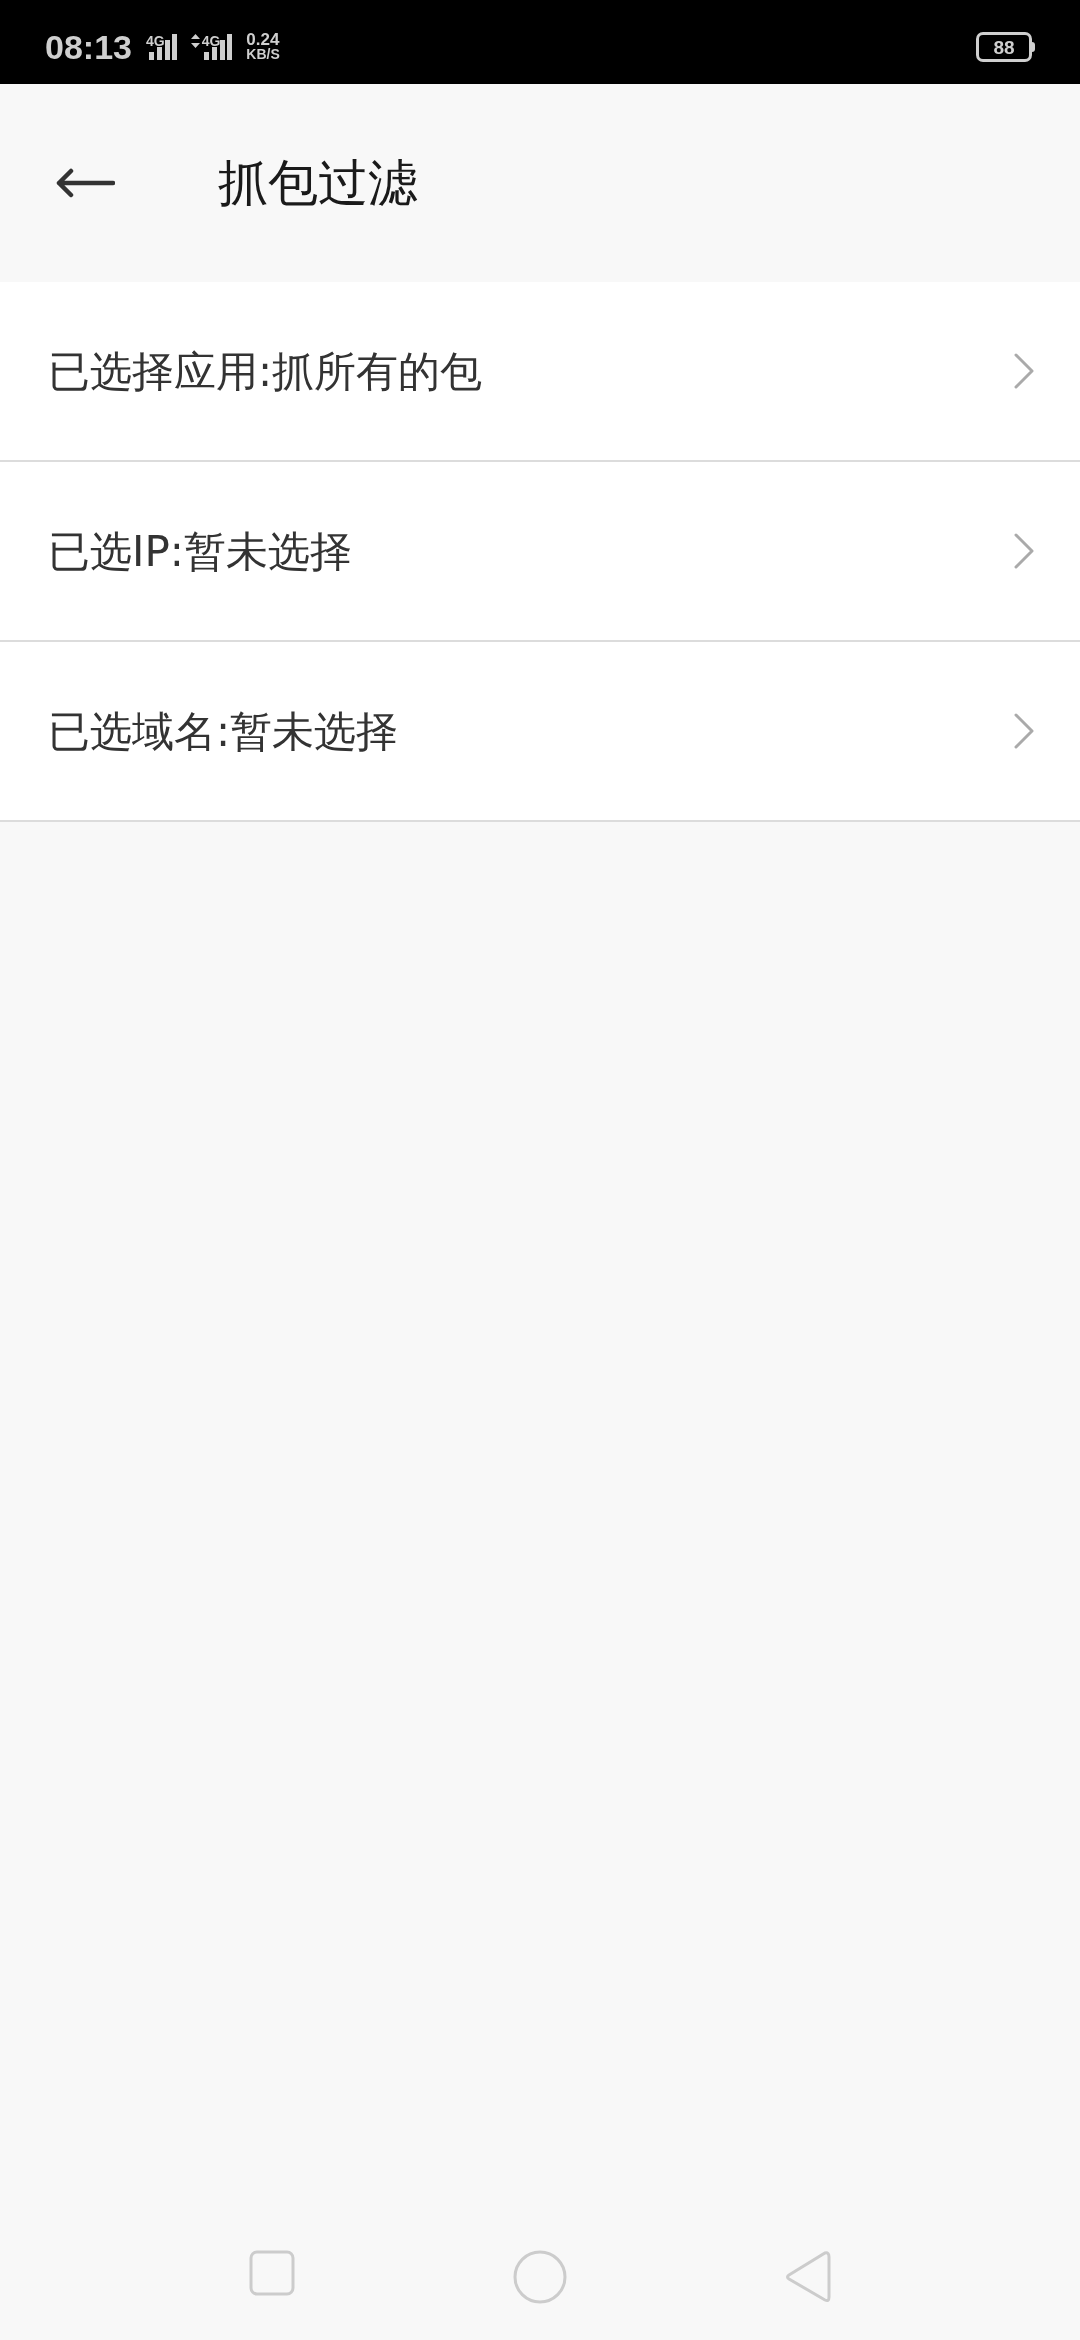 This screenshot has height=2340, width=1080. Describe the element at coordinates (272, 2273) in the screenshot. I see `recent-apps-icon` at that location.